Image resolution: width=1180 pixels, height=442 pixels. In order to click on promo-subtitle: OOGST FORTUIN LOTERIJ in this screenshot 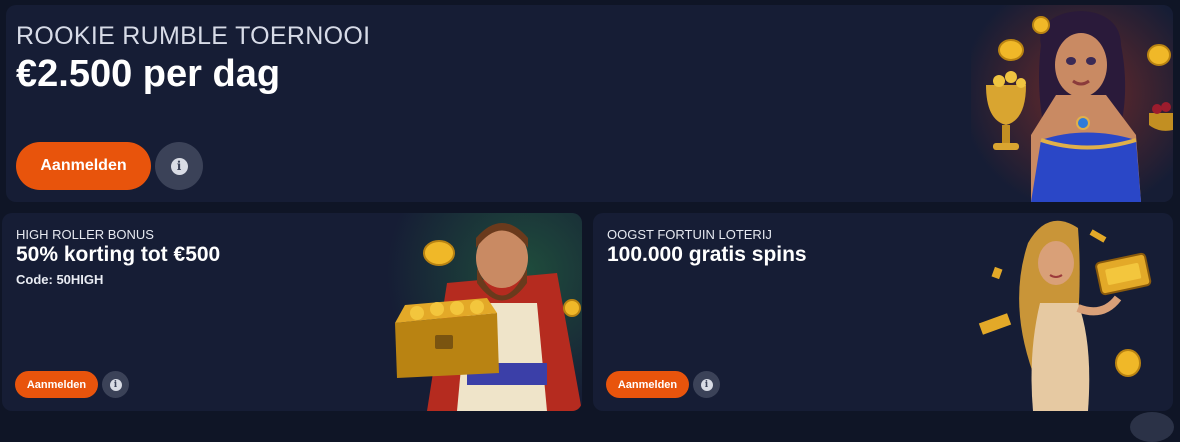, I will do `click(689, 234)`.